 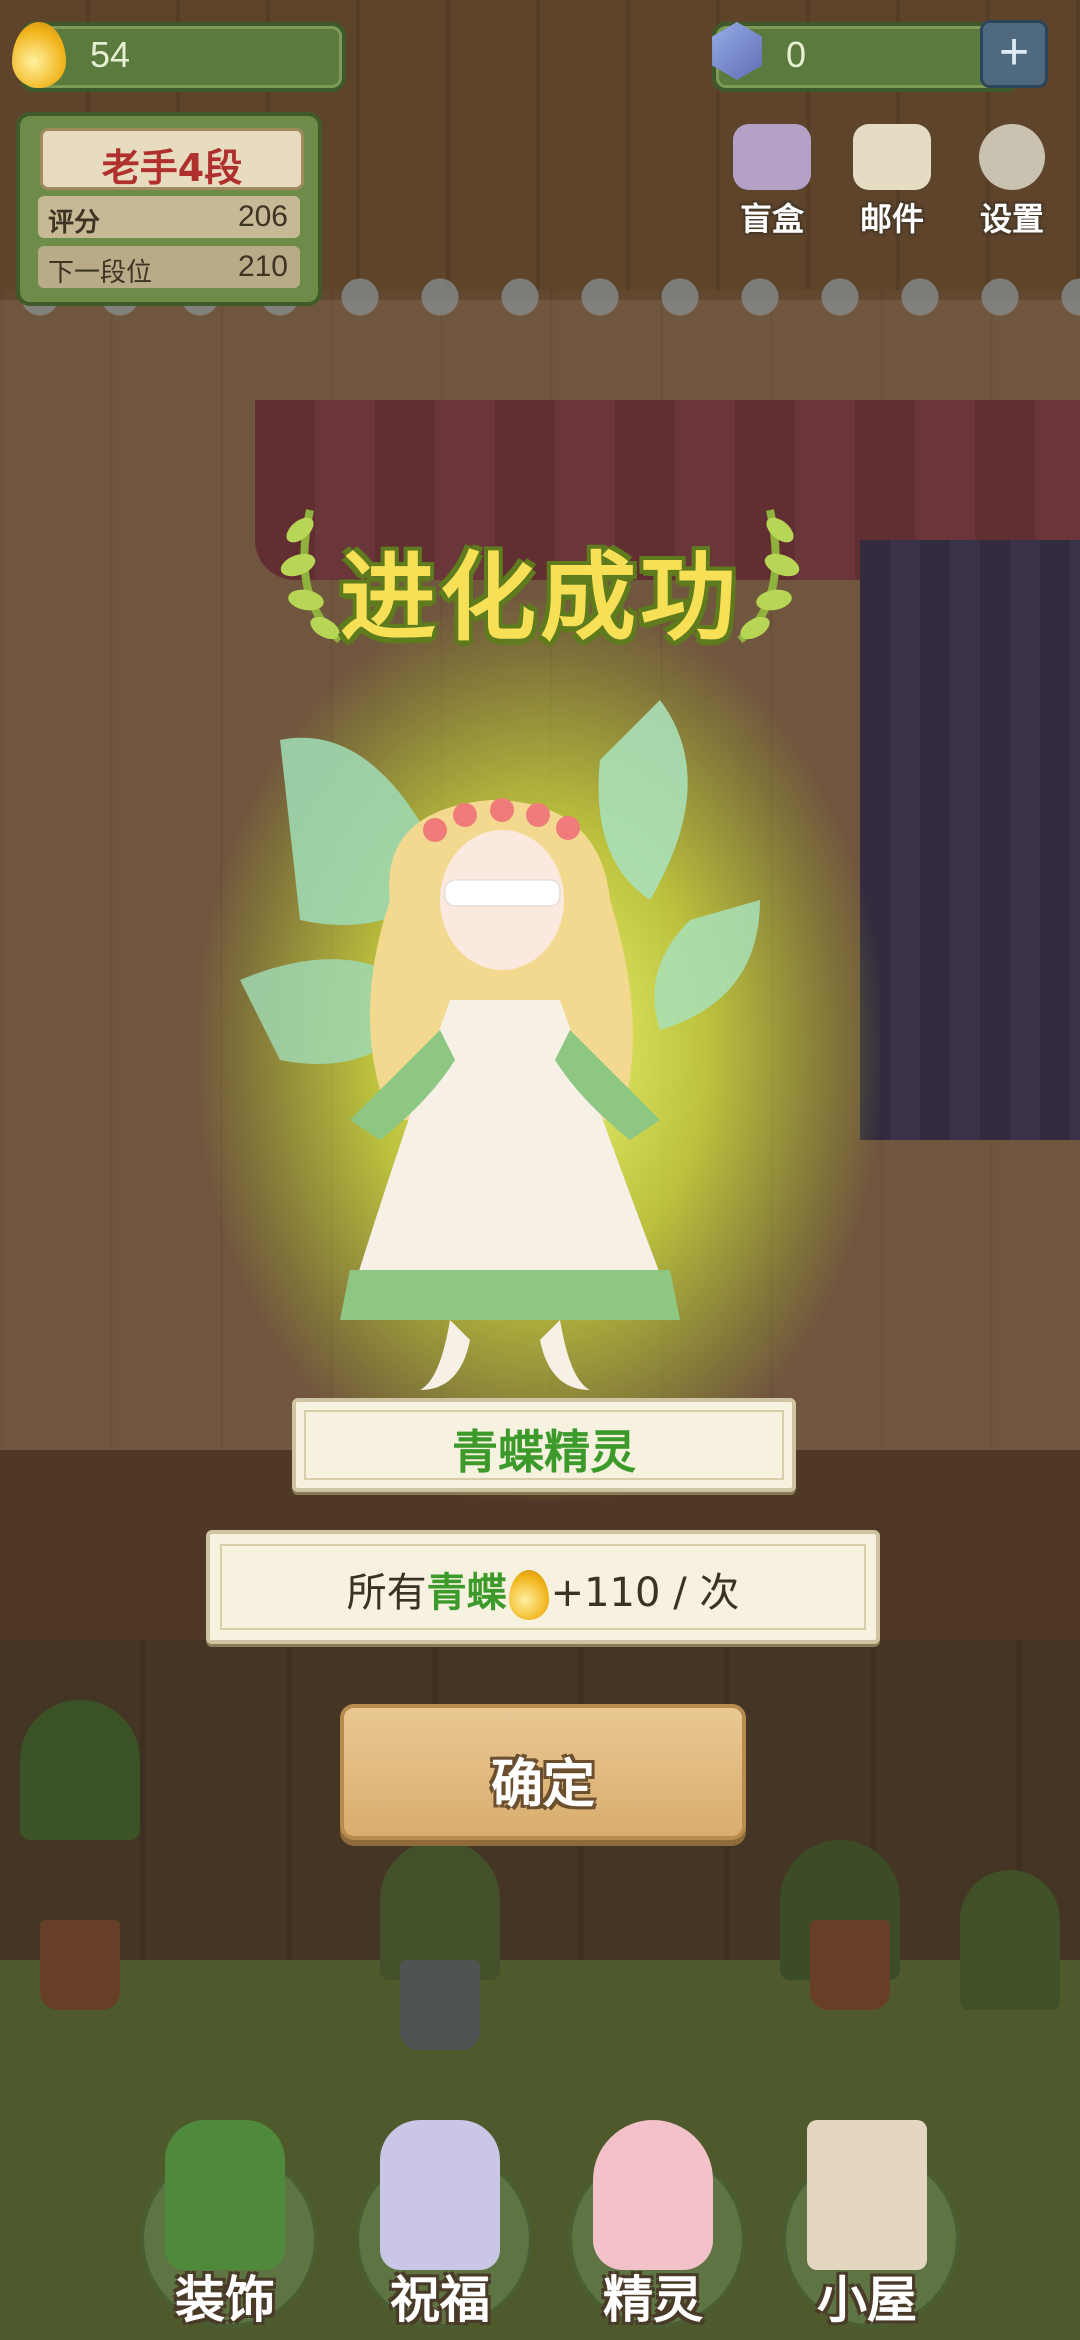 I want to click on character-name-plate: 青蝶精灵, so click(x=544, y=1445).